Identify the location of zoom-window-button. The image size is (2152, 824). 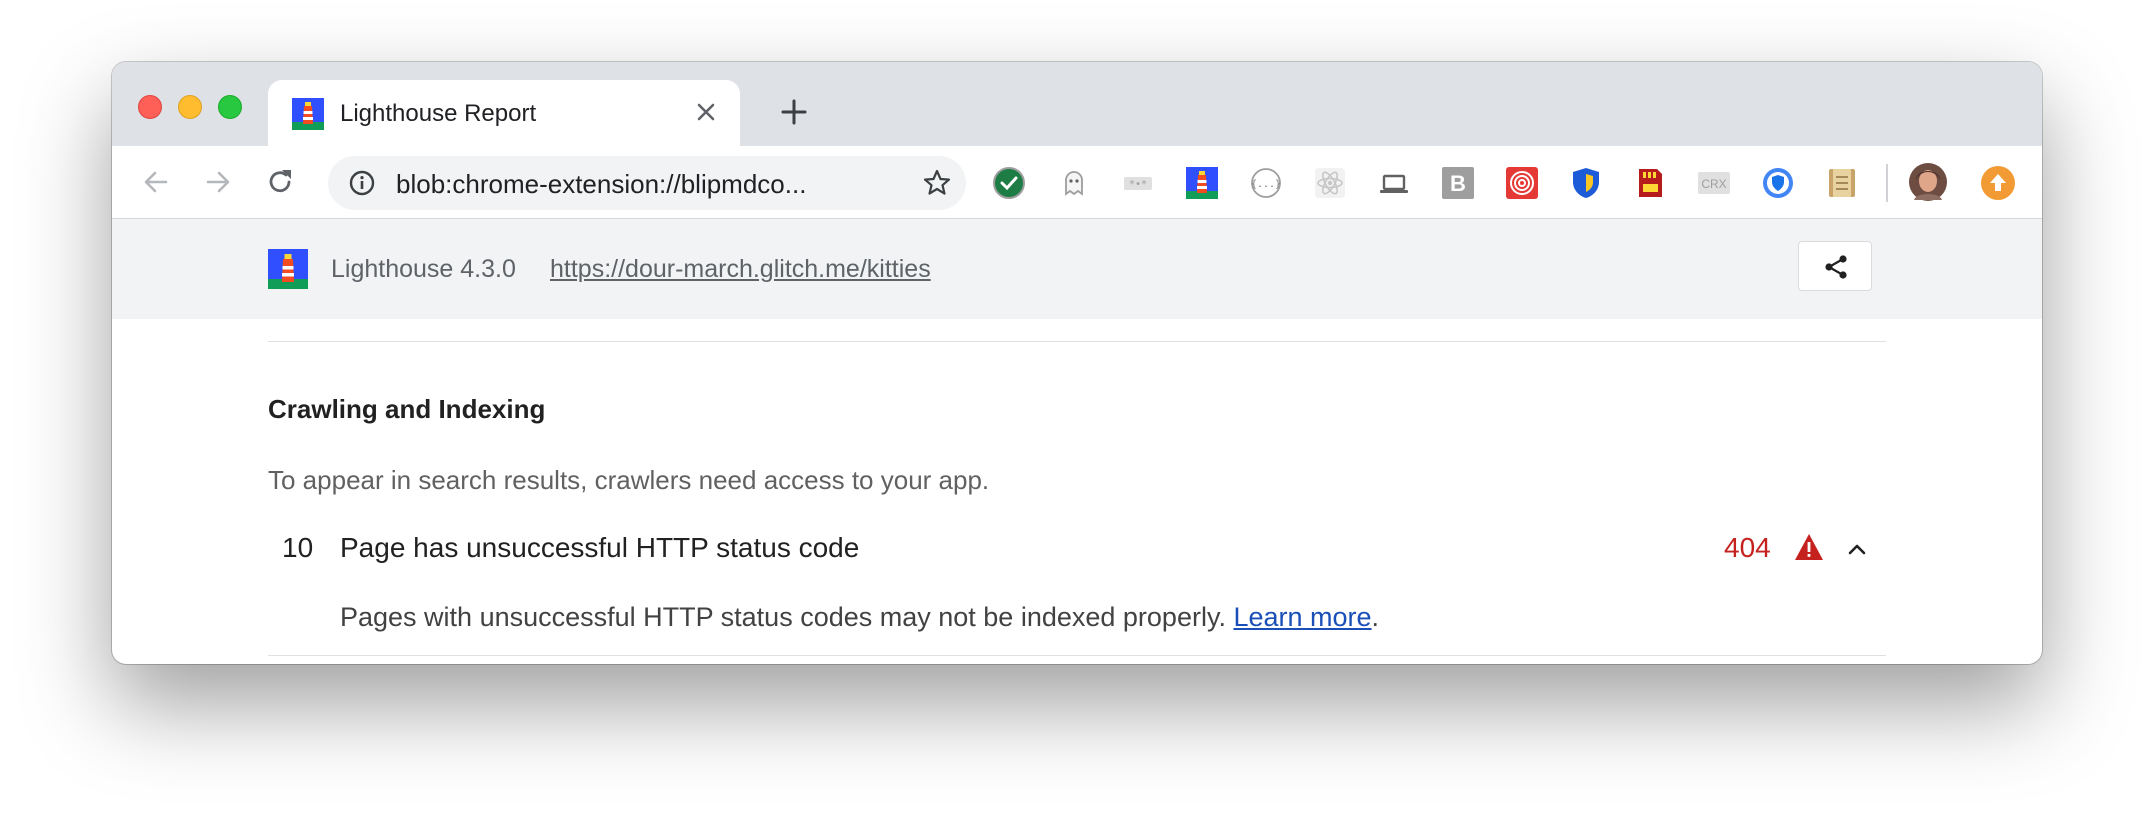
(230, 107).